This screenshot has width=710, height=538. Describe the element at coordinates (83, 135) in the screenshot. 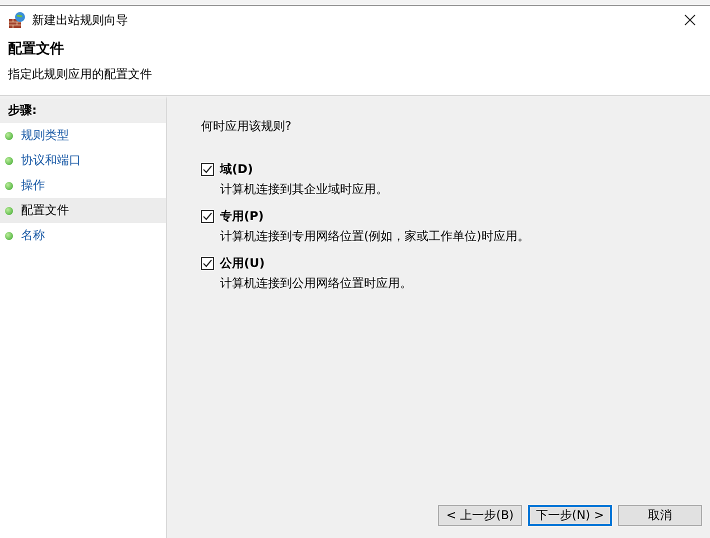

I see `step-item: 规则类型` at that location.